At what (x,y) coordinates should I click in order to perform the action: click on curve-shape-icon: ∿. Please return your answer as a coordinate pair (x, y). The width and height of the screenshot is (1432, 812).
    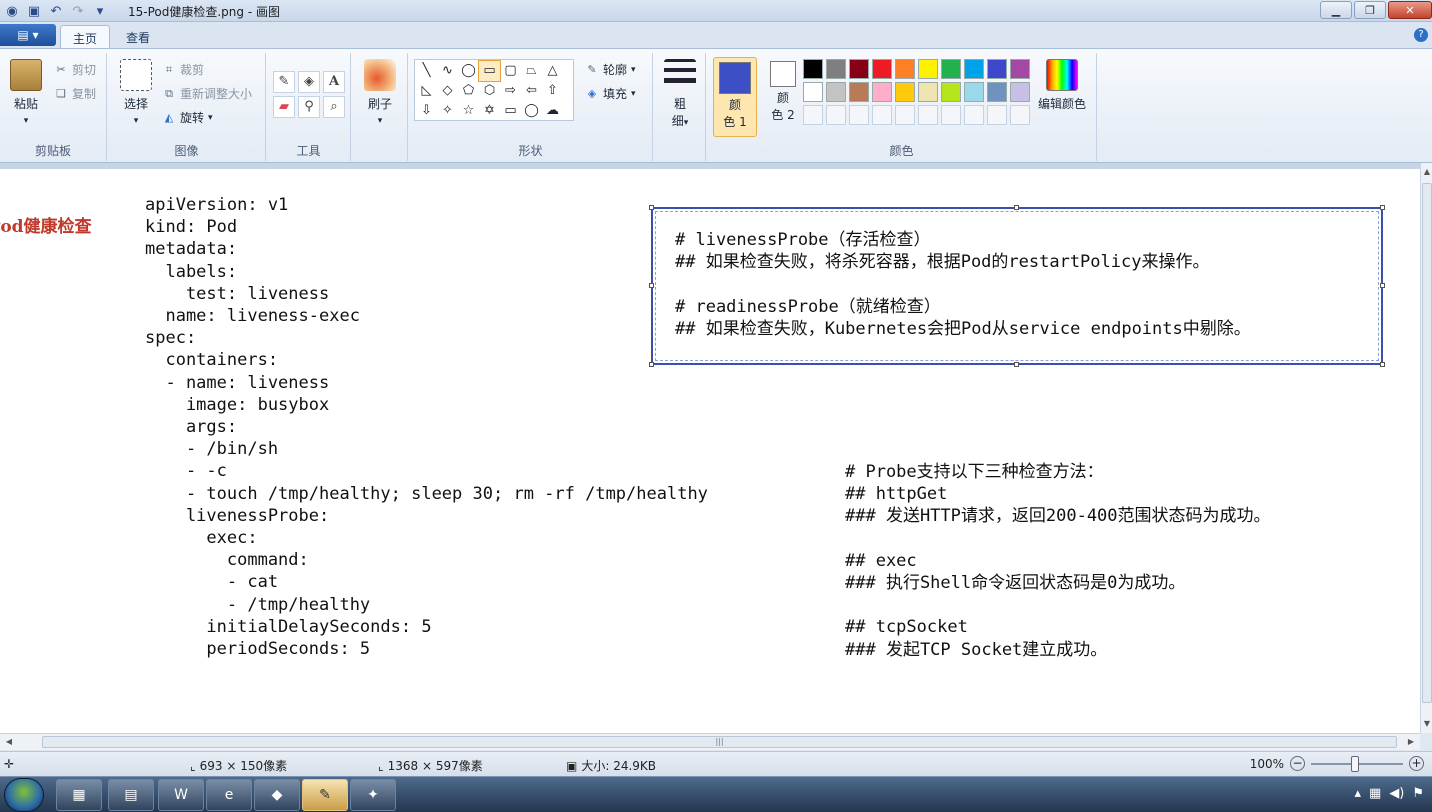
    Looking at the image, I should click on (447, 71).